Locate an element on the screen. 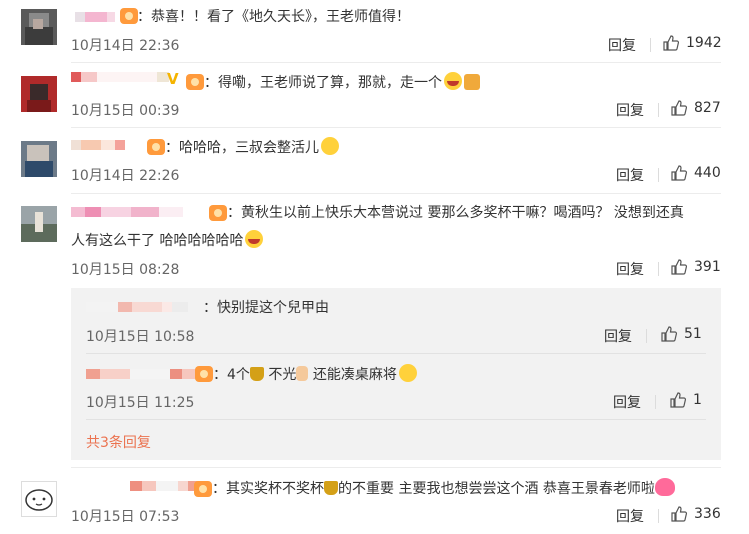 This screenshot has width=749, height=534. like-button: 440 is located at coordinates (695, 173).